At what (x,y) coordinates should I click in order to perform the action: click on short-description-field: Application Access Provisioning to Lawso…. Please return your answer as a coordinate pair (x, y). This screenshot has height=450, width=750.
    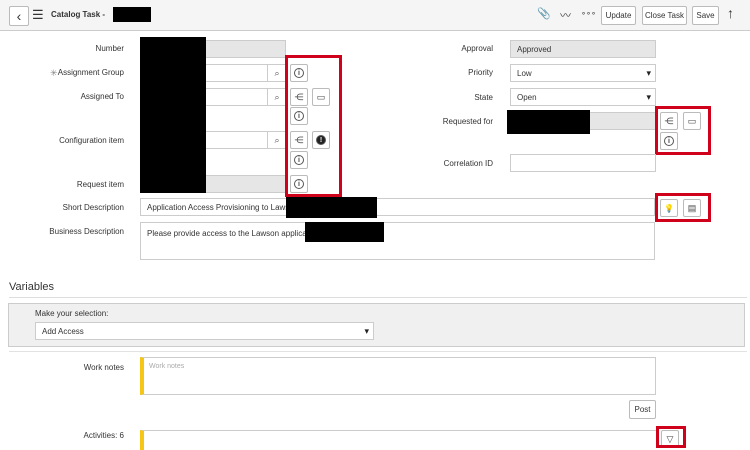
    Looking at the image, I should click on (397, 207).